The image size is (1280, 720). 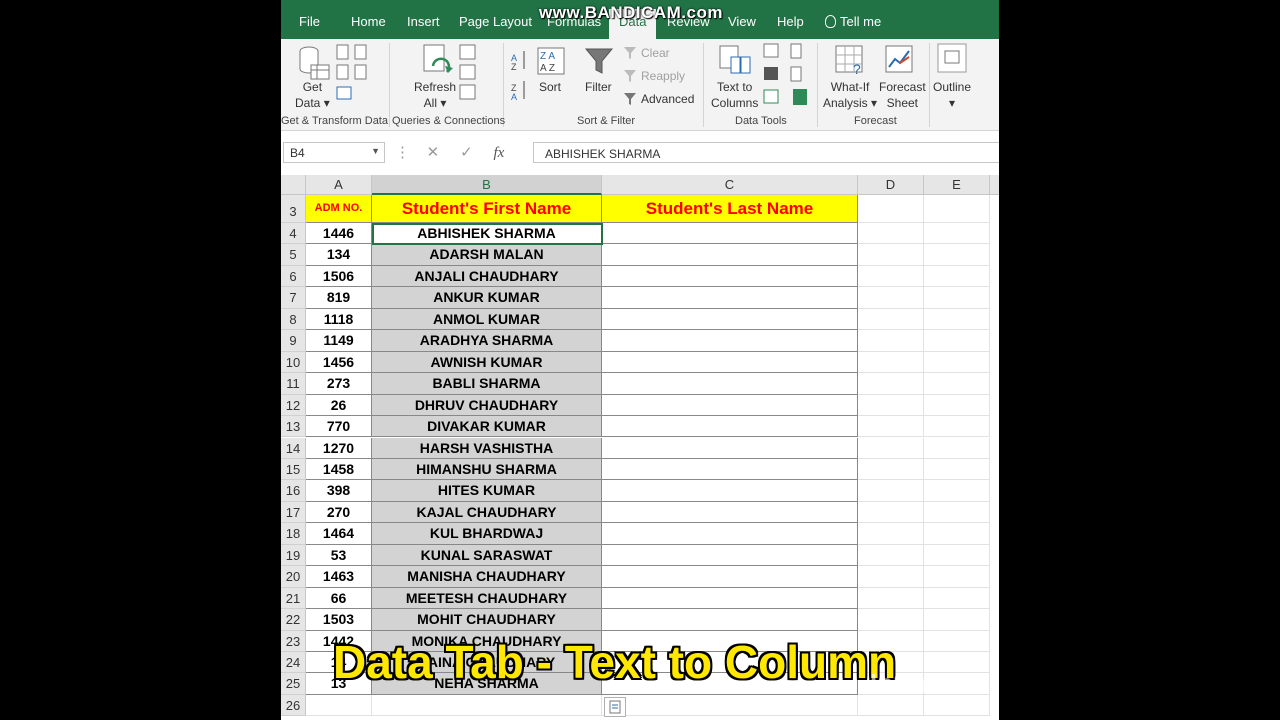 I want to click on cell-first-name: MEETESH CHAUDHARY, so click(x=487, y=598).